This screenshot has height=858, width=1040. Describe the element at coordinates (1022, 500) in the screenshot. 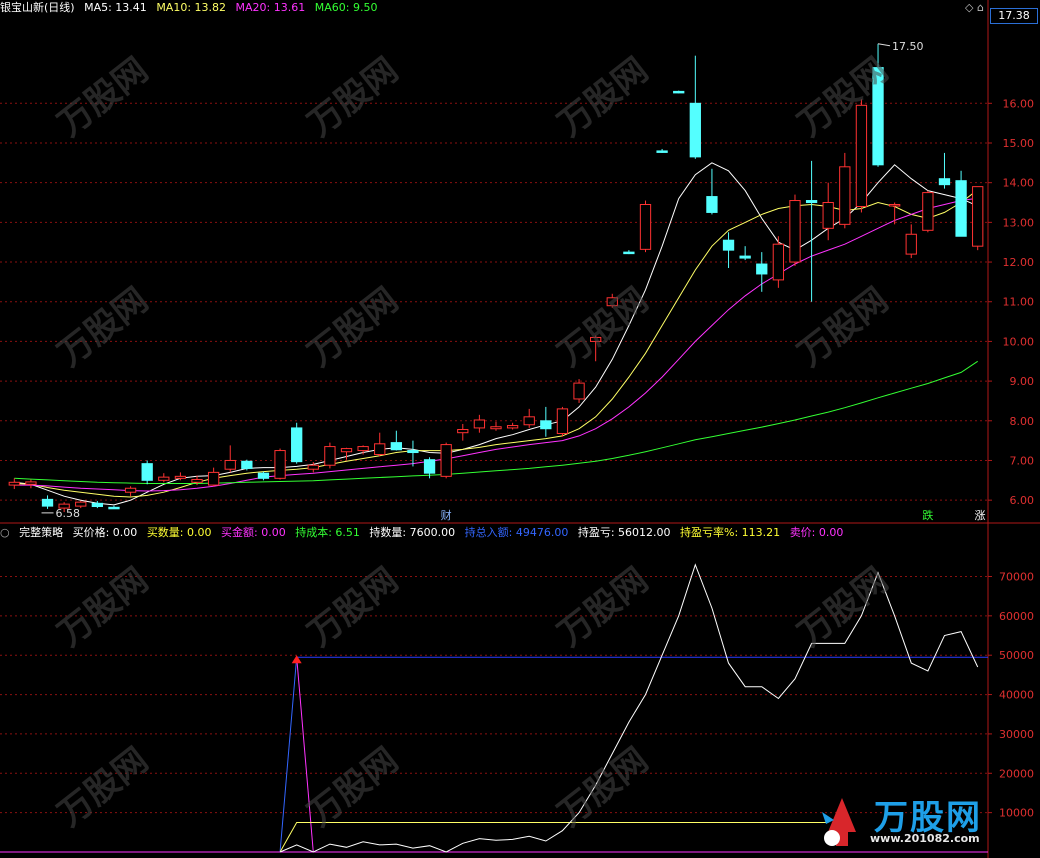

I see `main-tick-label: 6.00` at that location.